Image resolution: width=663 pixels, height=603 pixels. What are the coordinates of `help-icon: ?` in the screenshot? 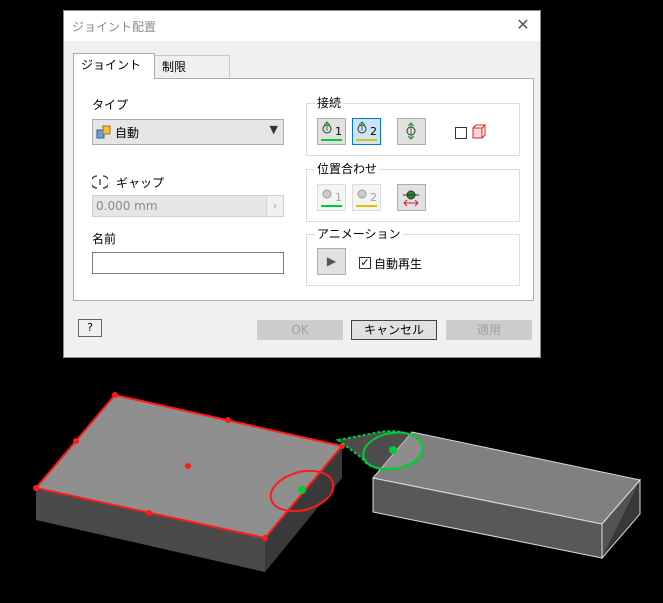 It's located at (90, 327).